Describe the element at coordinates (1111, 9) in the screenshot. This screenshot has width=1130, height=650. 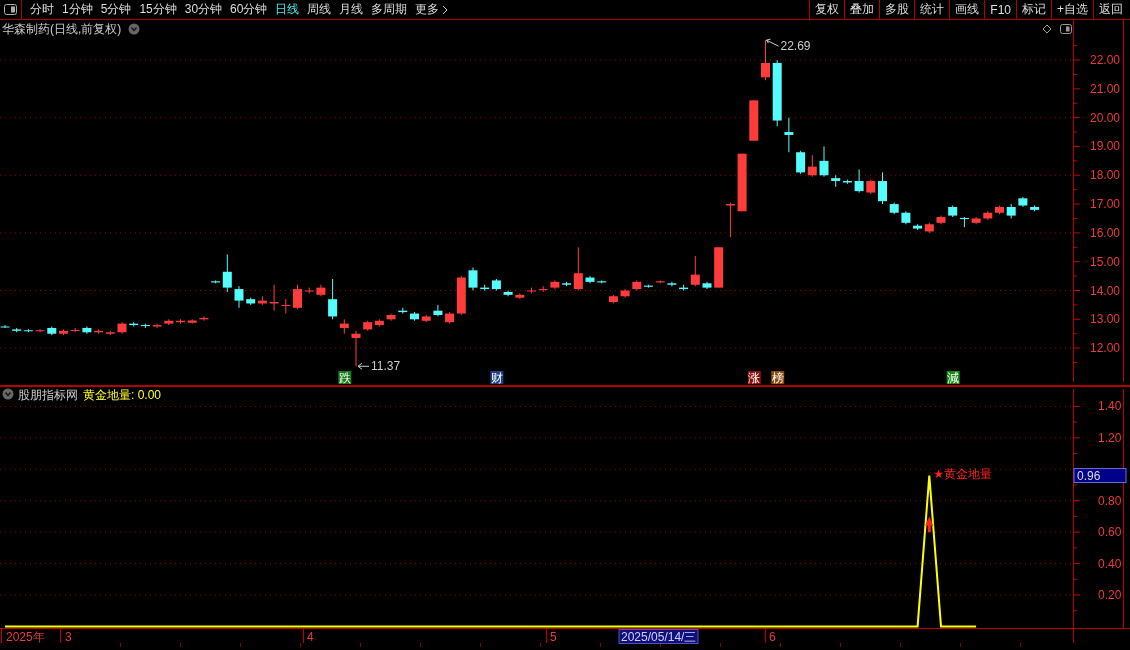
I see `toolbar-button: 返回` at that location.